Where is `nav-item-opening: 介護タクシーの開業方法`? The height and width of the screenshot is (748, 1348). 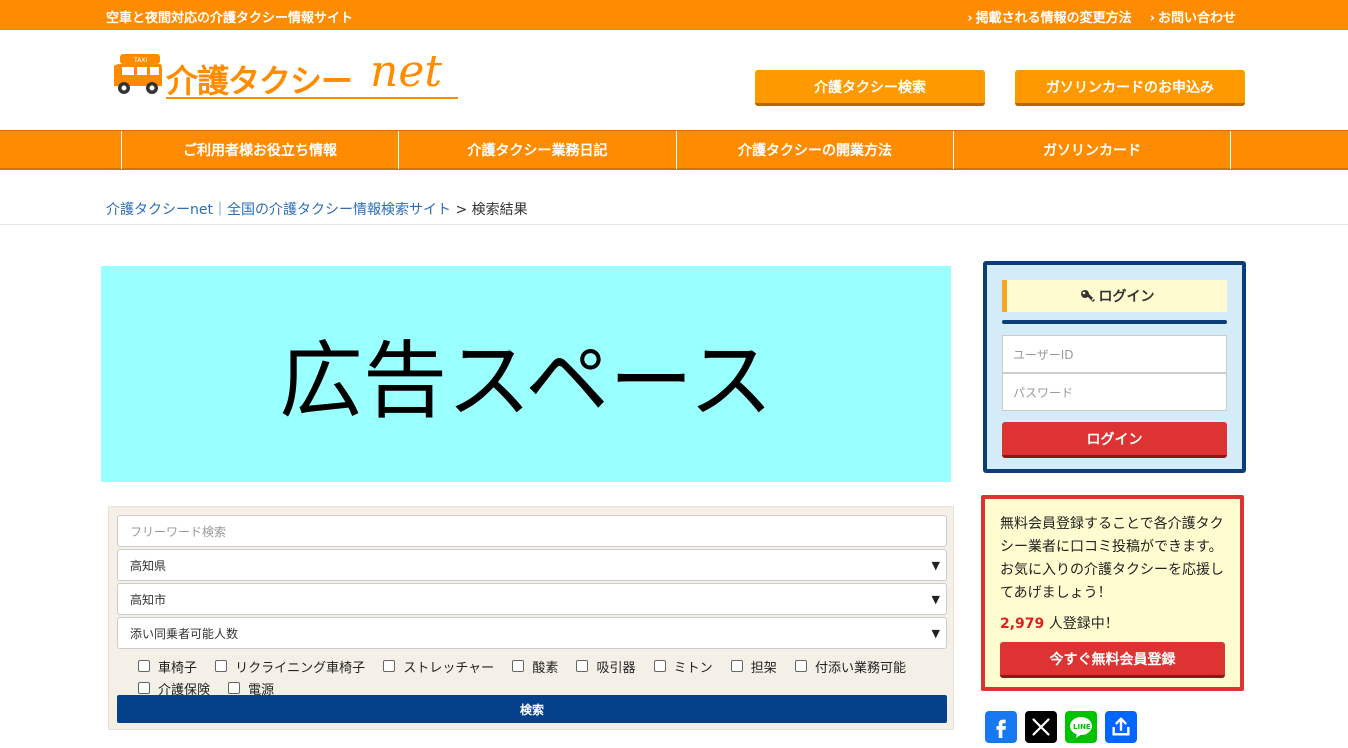
nav-item-opening: 介護タクシーの開業方法 is located at coordinates (814, 150).